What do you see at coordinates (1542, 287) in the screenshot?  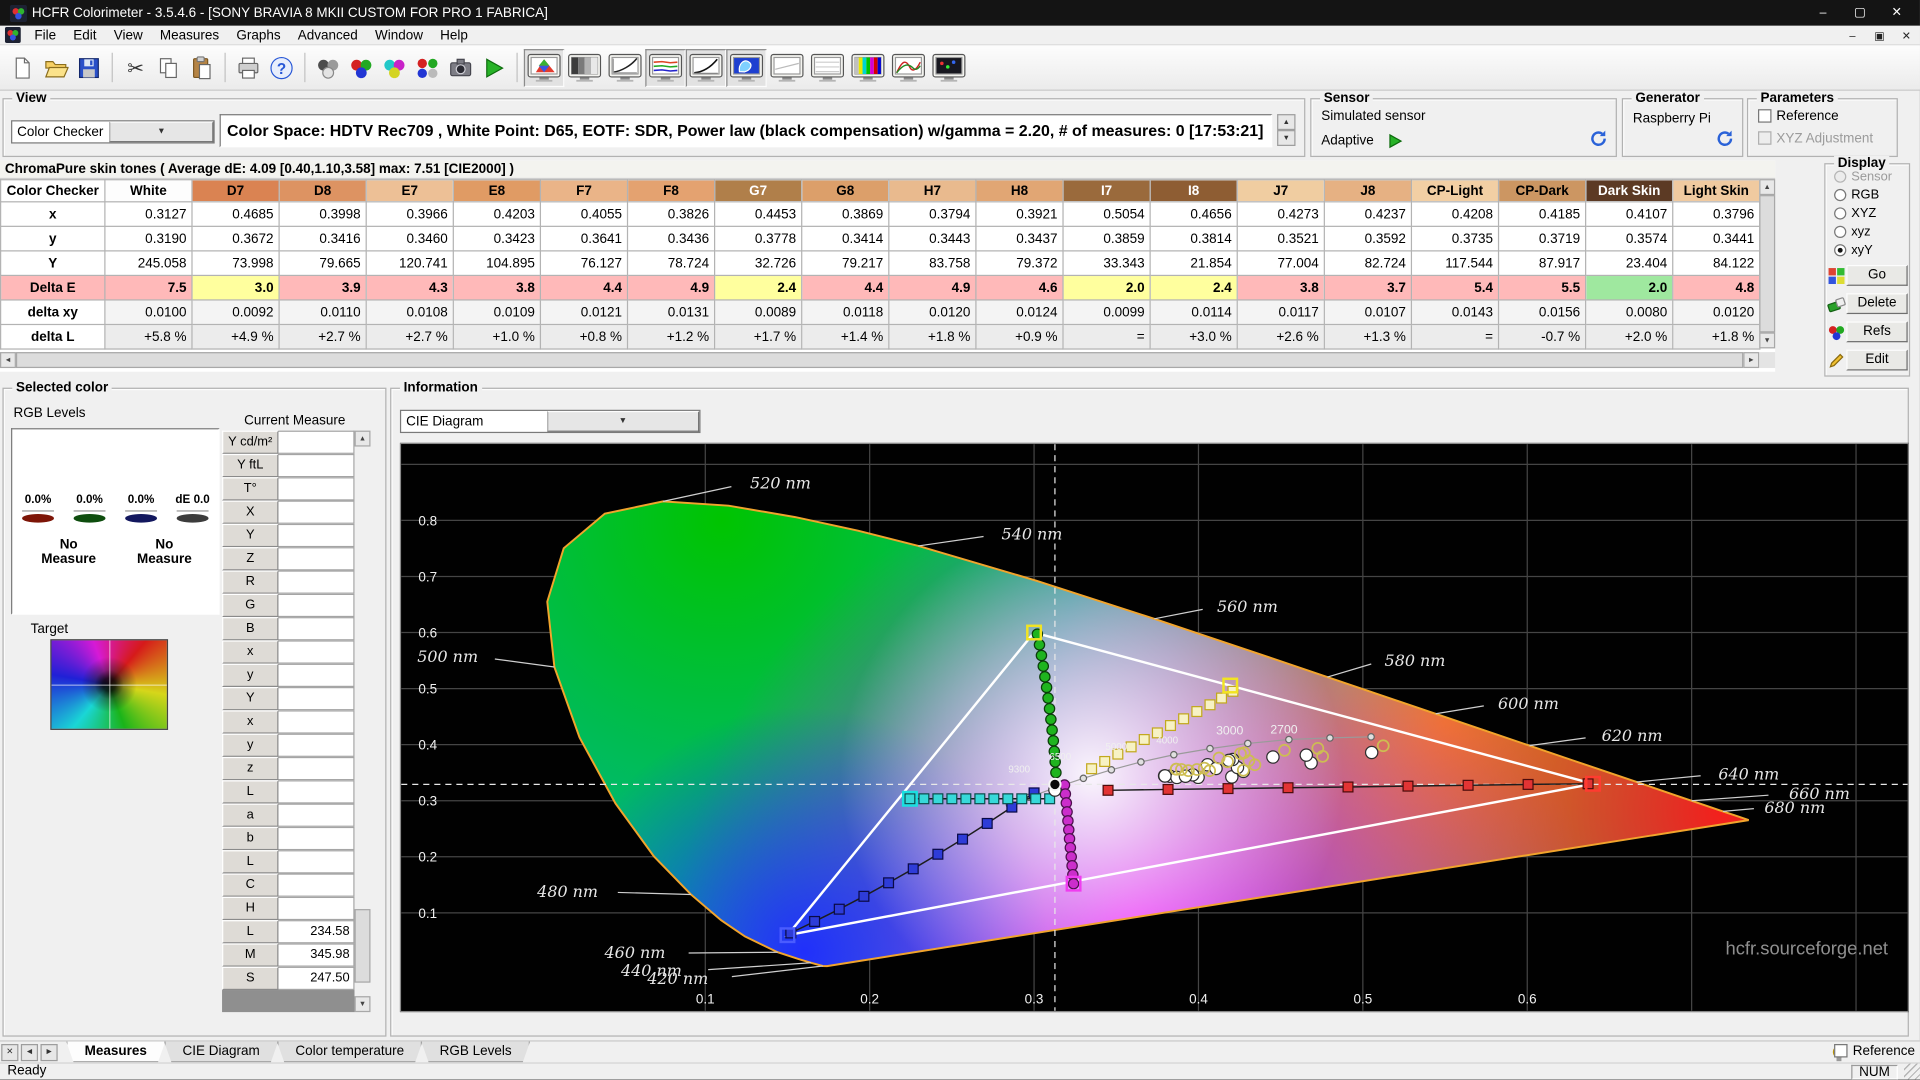 I see `cell-delta-e-cp-dark: 5.5` at bounding box center [1542, 287].